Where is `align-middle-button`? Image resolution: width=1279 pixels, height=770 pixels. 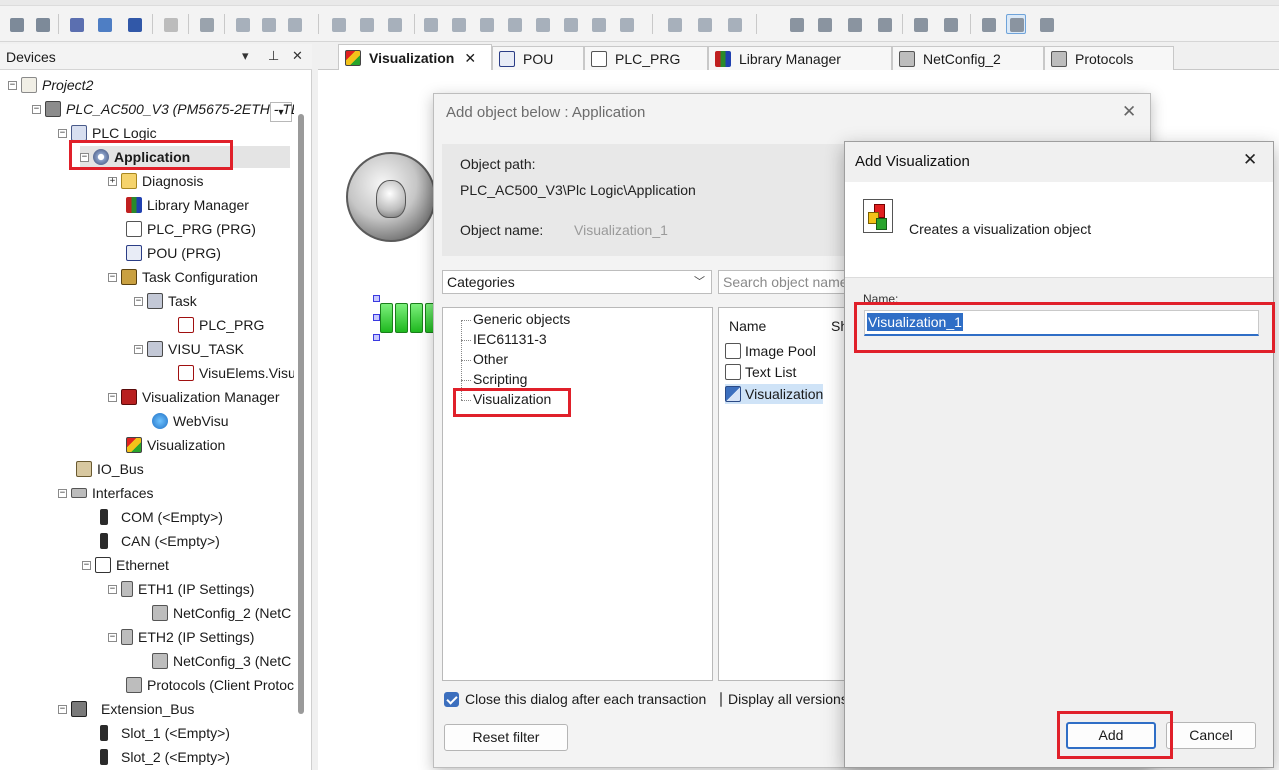 align-middle-button is located at coordinates (366, 24).